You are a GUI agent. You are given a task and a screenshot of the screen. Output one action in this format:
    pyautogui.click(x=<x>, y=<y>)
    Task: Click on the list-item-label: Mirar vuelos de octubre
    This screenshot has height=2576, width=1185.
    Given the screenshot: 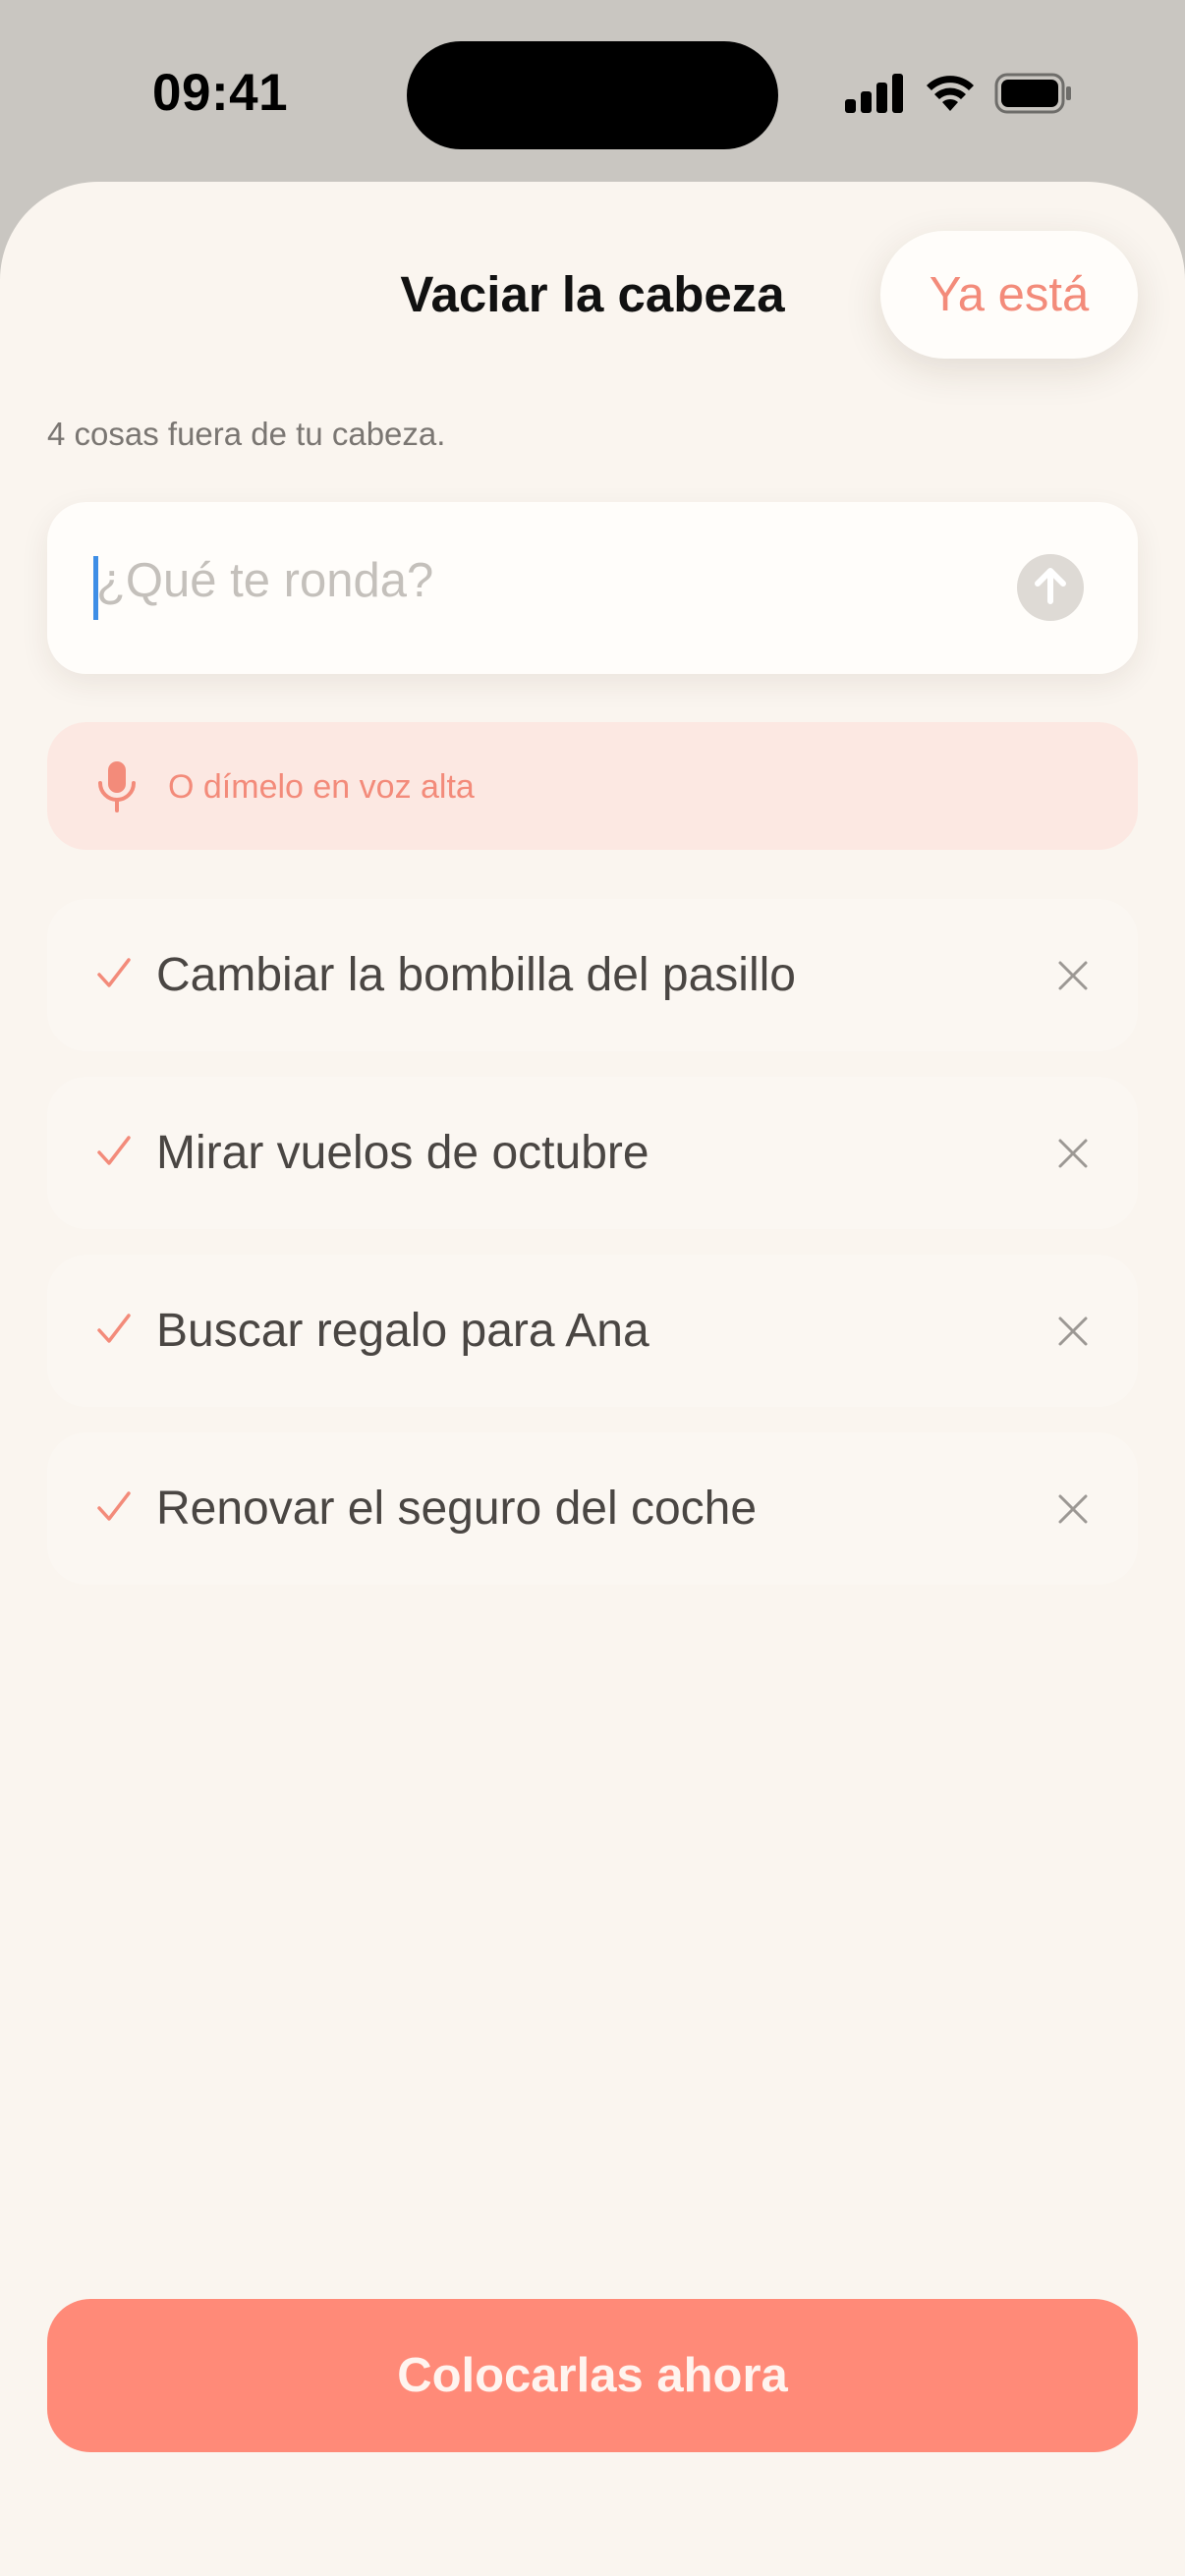 What is the action you would take?
    pyautogui.click(x=403, y=1153)
    